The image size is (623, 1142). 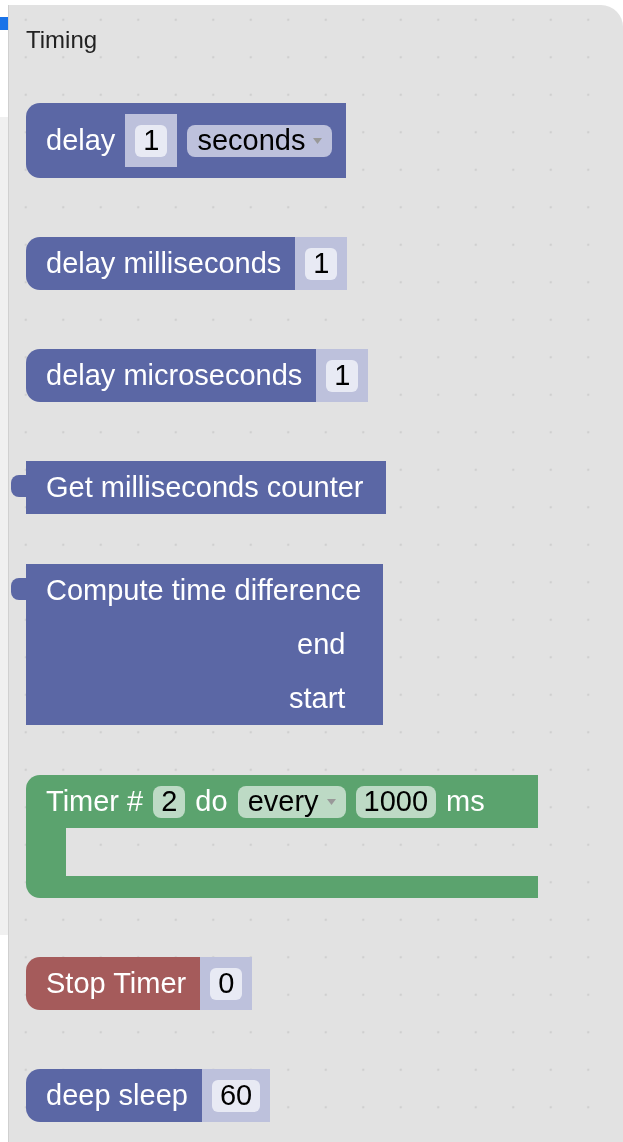 I want to click on code-block: delay 1 seconds, so click(x=186, y=140).